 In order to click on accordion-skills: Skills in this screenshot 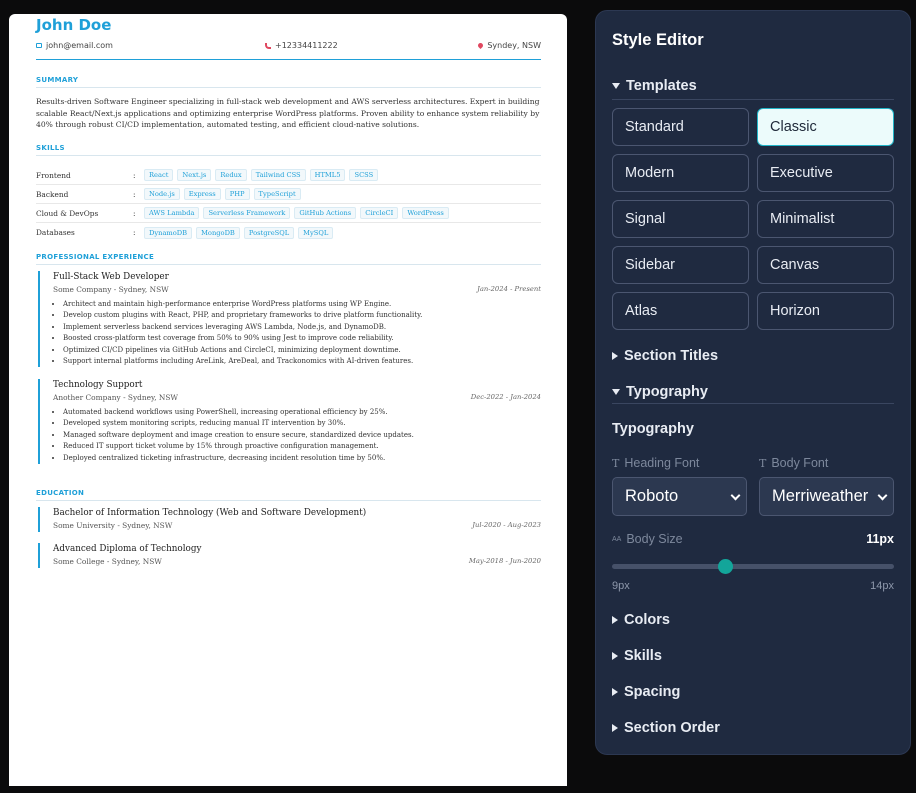, I will do `click(637, 656)`.